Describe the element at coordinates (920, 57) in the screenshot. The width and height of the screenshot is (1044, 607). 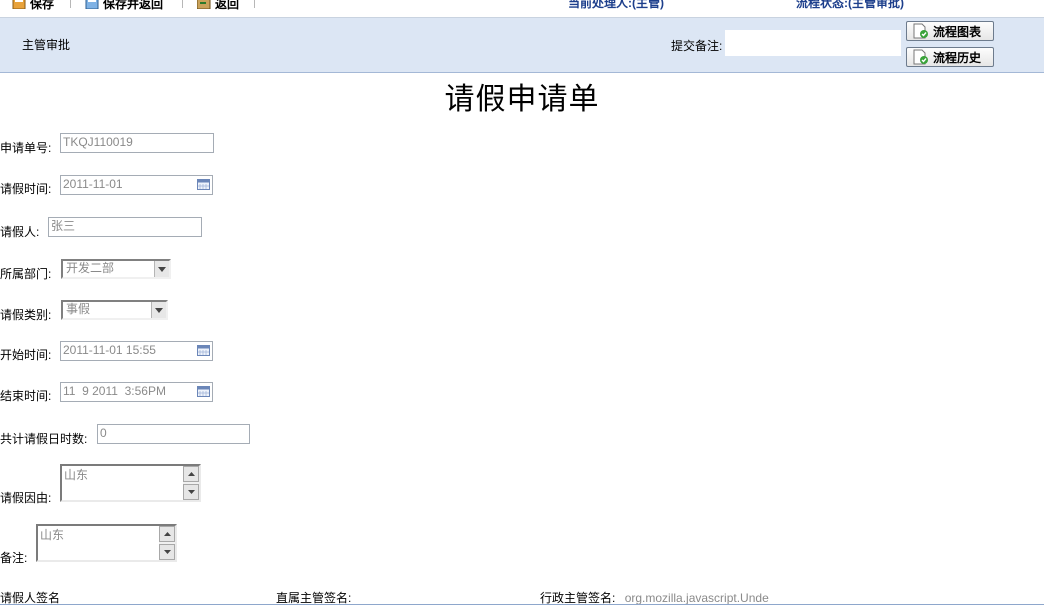
I see `flow-history-icon` at that location.